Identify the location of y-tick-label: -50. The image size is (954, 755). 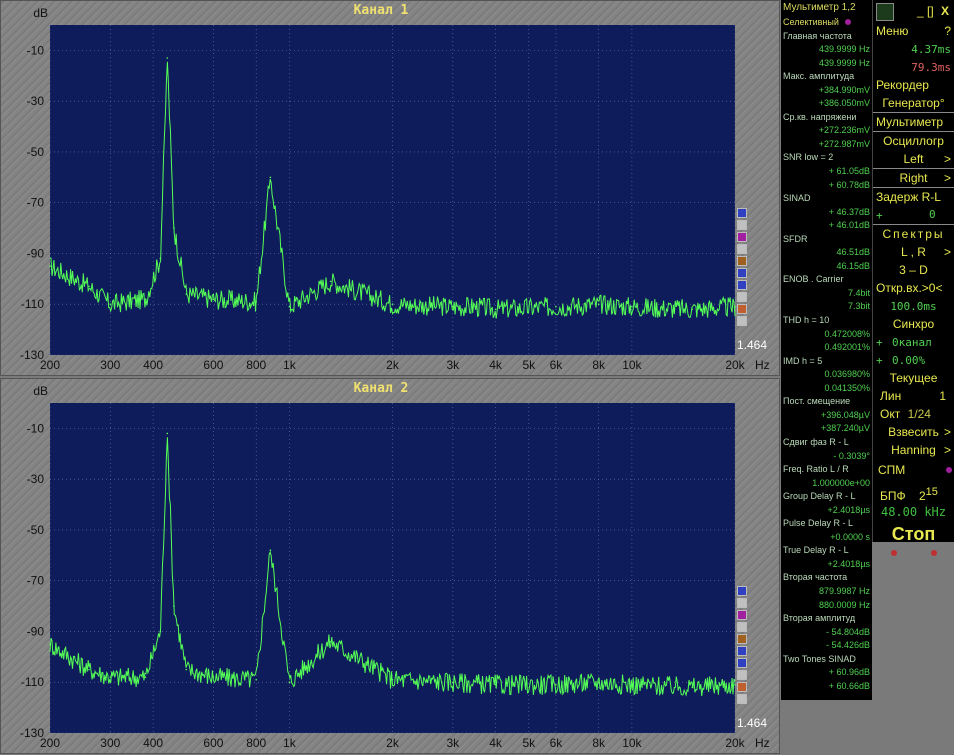
(36, 152).